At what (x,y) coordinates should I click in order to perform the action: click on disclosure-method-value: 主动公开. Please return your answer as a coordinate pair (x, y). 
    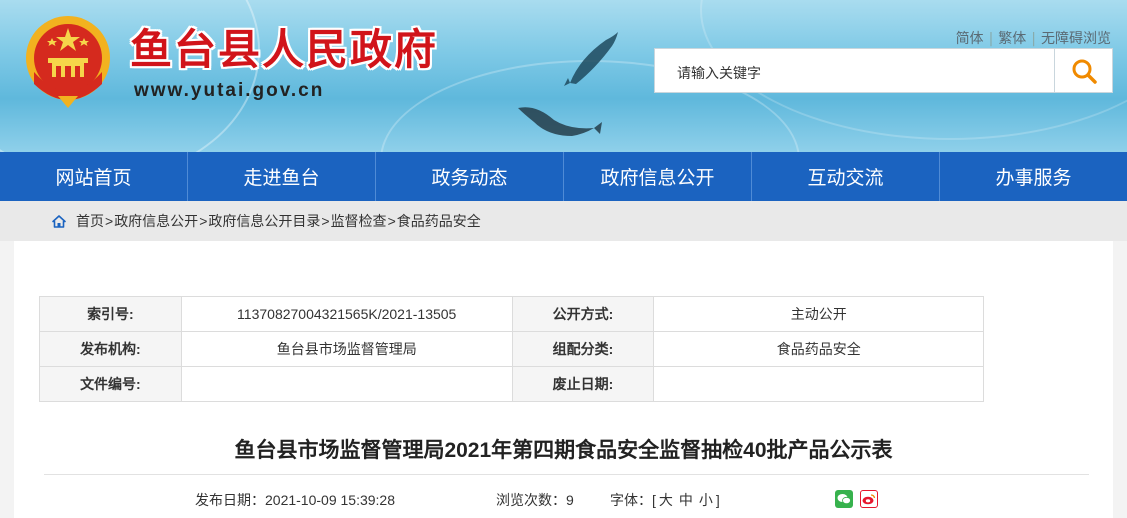
    Looking at the image, I should click on (818, 314).